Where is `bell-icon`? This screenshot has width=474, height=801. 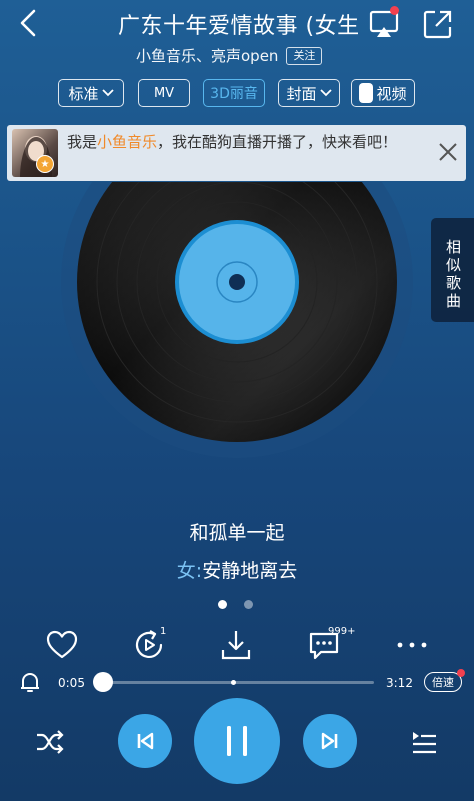 bell-icon is located at coordinates (30, 682).